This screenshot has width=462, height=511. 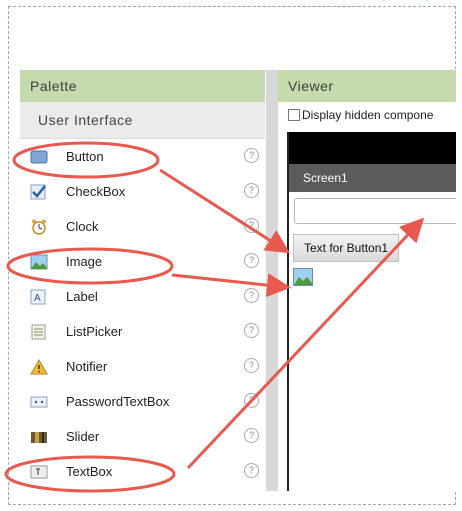 I want to click on palette-item-label: ListPicker, so click(x=94, y=331).